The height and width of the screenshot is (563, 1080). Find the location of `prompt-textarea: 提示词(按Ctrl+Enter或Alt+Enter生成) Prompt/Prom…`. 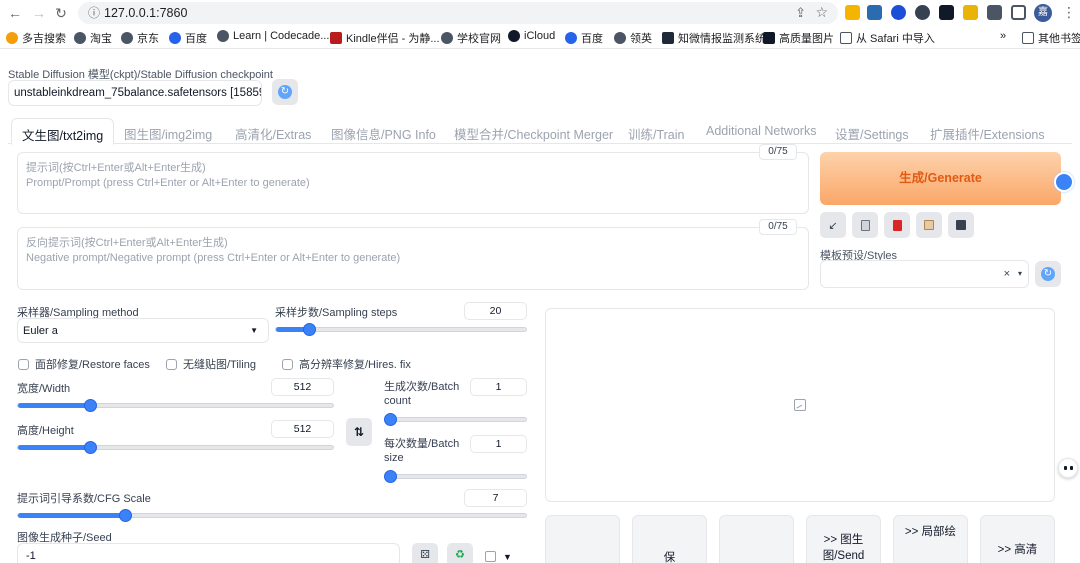

prompt-textarea: 提示词(按Ctrl+Enter或Alt+Enter生成) Prompt/Prom… is located at coordinates (413, 183).